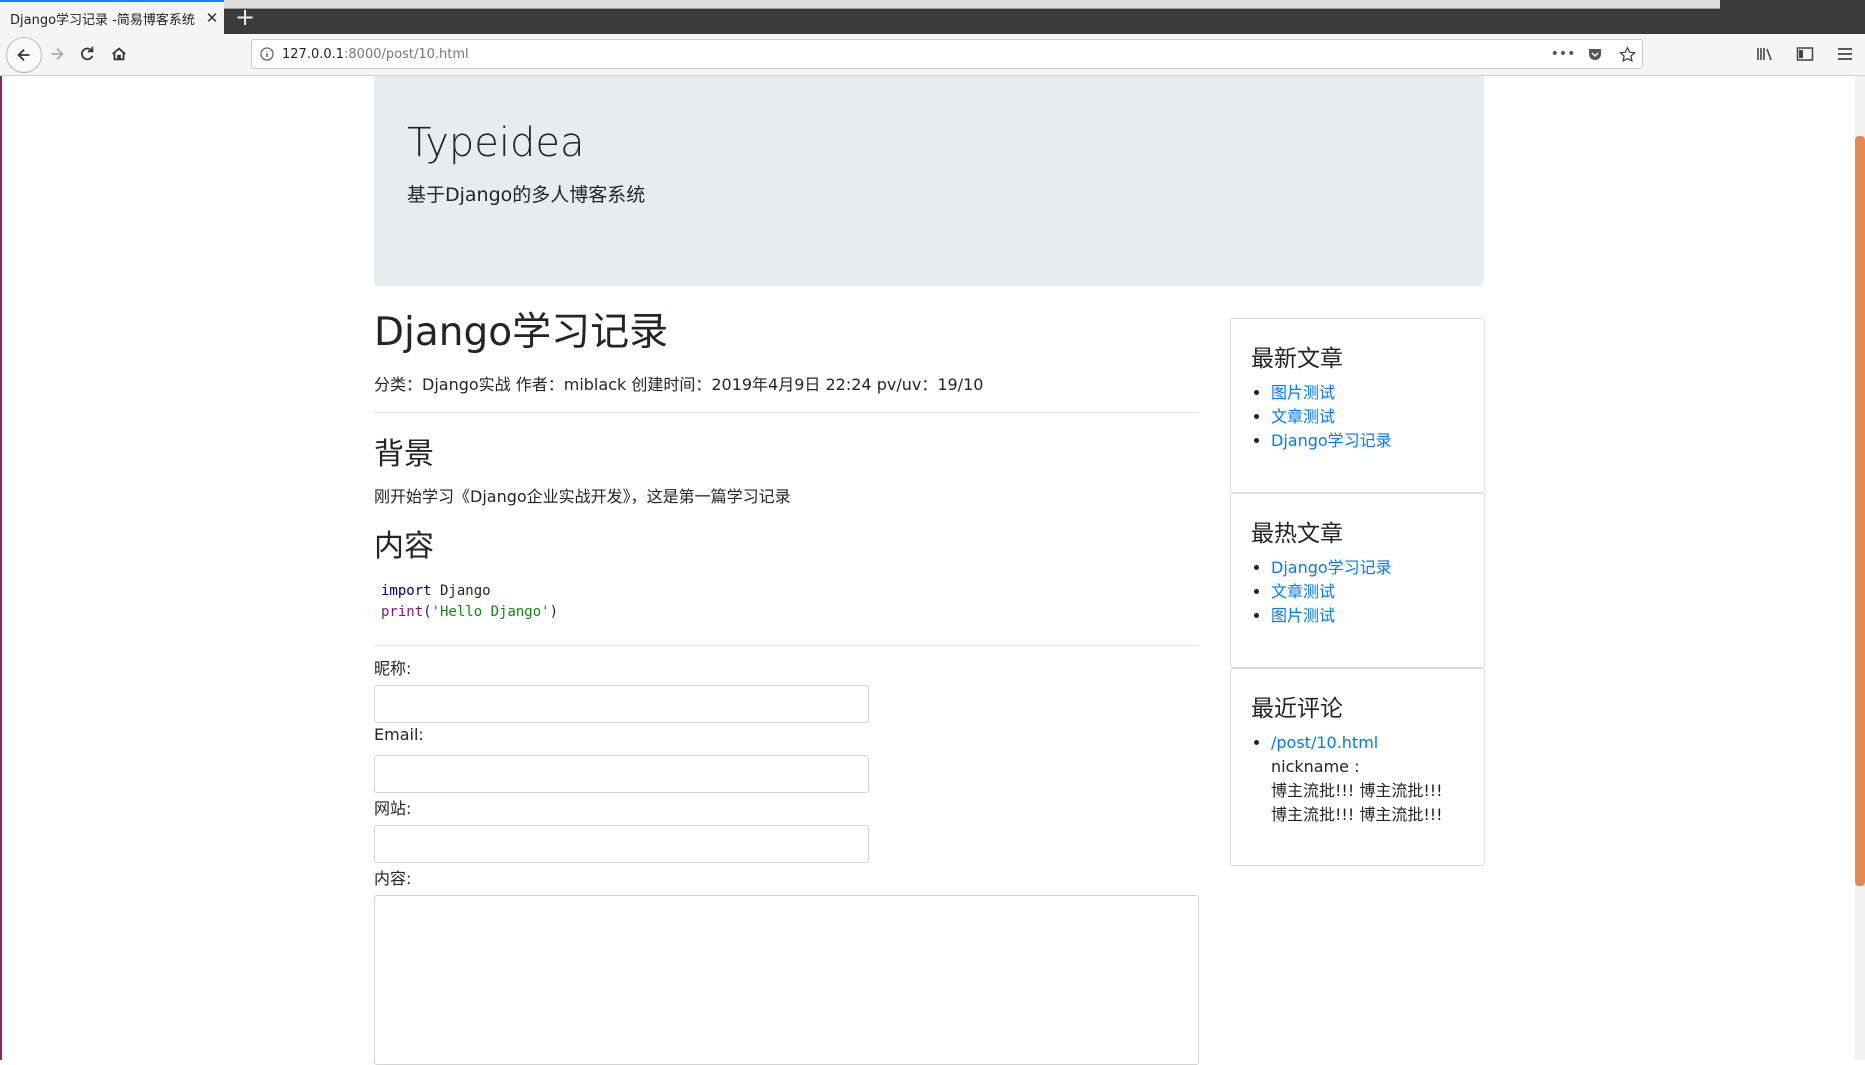 This screenshot has width=1865, height=1065. What do you see at coordinates (490, 611) in the screenshot?
I see `code-string: 'Hello Django'` at bounding box center [490, 611].